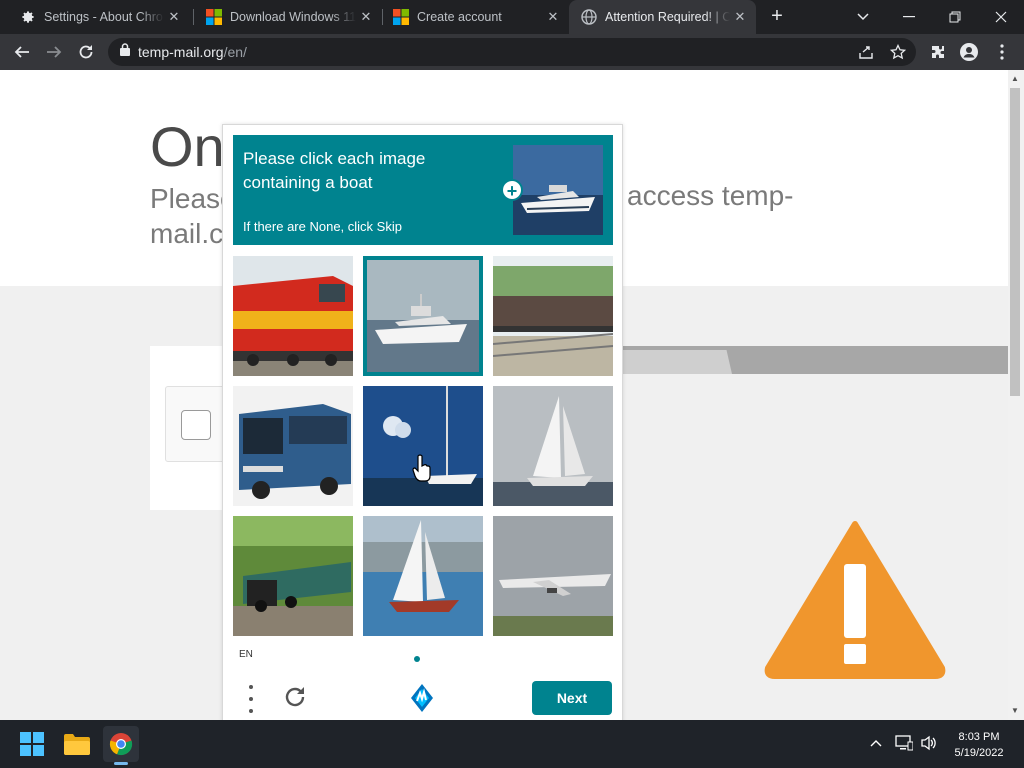 The image size is (1024, 768). I want to click on hcaptcha-logo-icon, so click(422, 698).